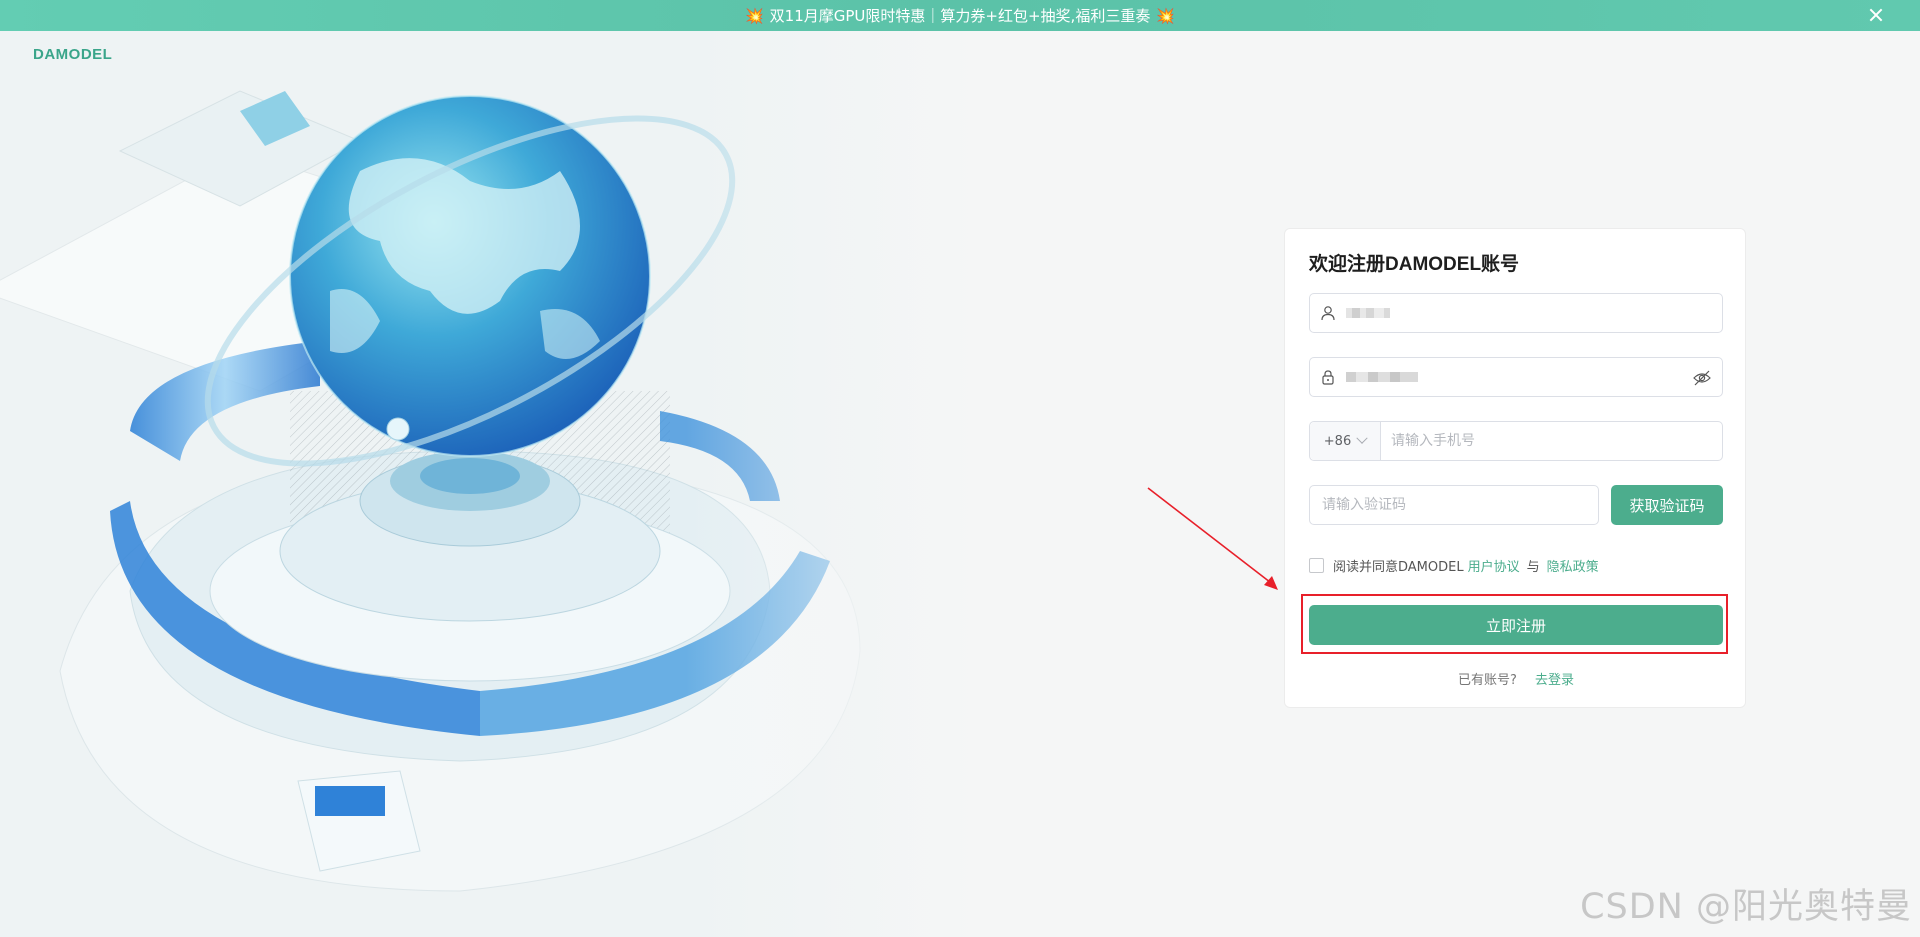 Image resolution: width=1920 pixels, height=937 pixels. I want to click on have-account-text: 已有账号?, so click(1487, 680).